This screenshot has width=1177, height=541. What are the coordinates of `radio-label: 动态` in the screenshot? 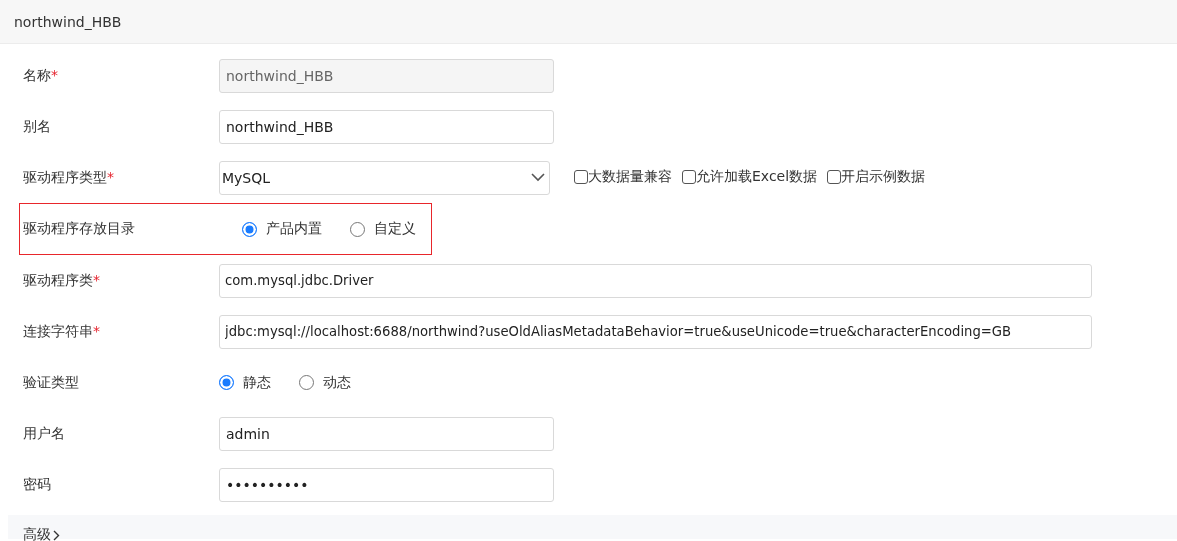 It's located at (337, 382).